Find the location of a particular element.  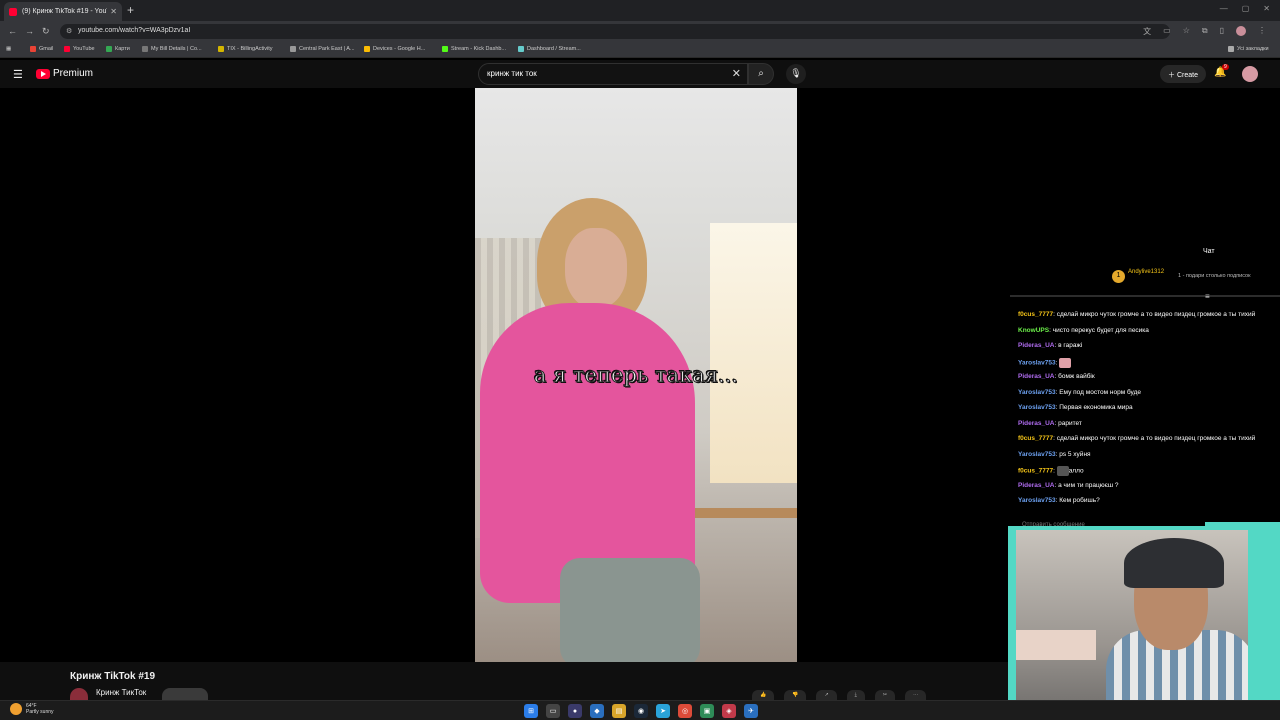

browser-tab: (9) Кринж TikTok #19 - YouTube ✕ is located at coordinates (63, 11).